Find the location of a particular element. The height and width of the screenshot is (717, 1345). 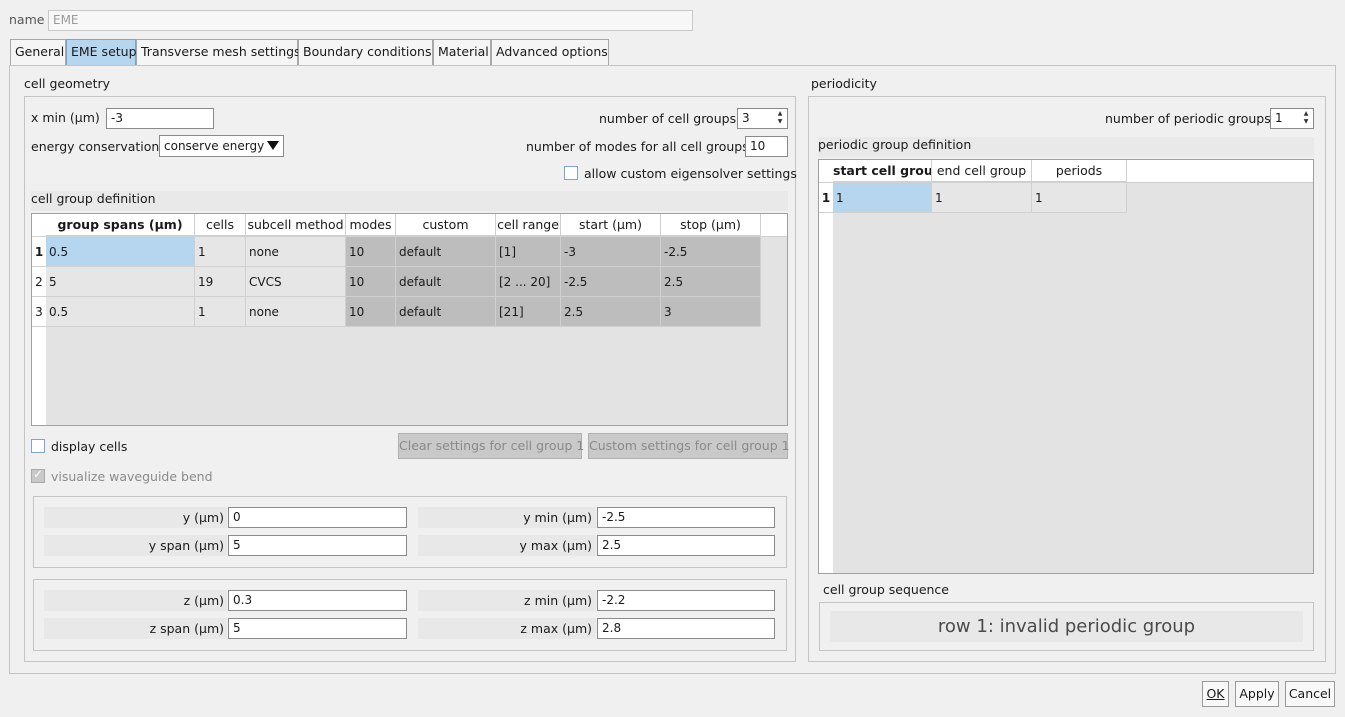

zmin-label: z min (μm) is located at coordinates (558, 600).